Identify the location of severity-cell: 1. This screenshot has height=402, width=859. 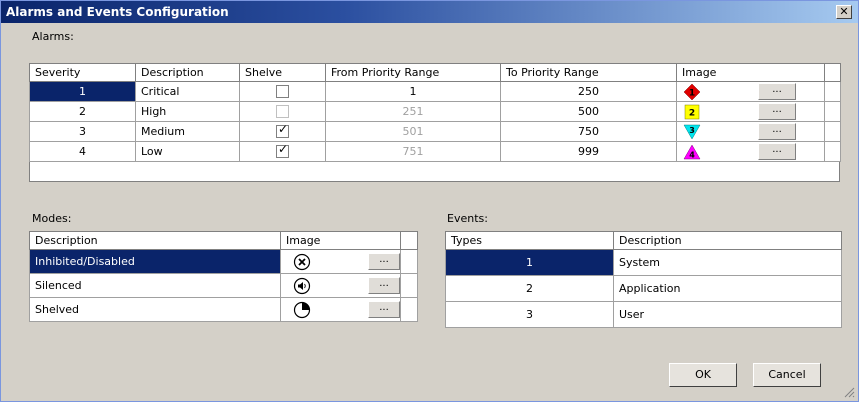
(82, 91).